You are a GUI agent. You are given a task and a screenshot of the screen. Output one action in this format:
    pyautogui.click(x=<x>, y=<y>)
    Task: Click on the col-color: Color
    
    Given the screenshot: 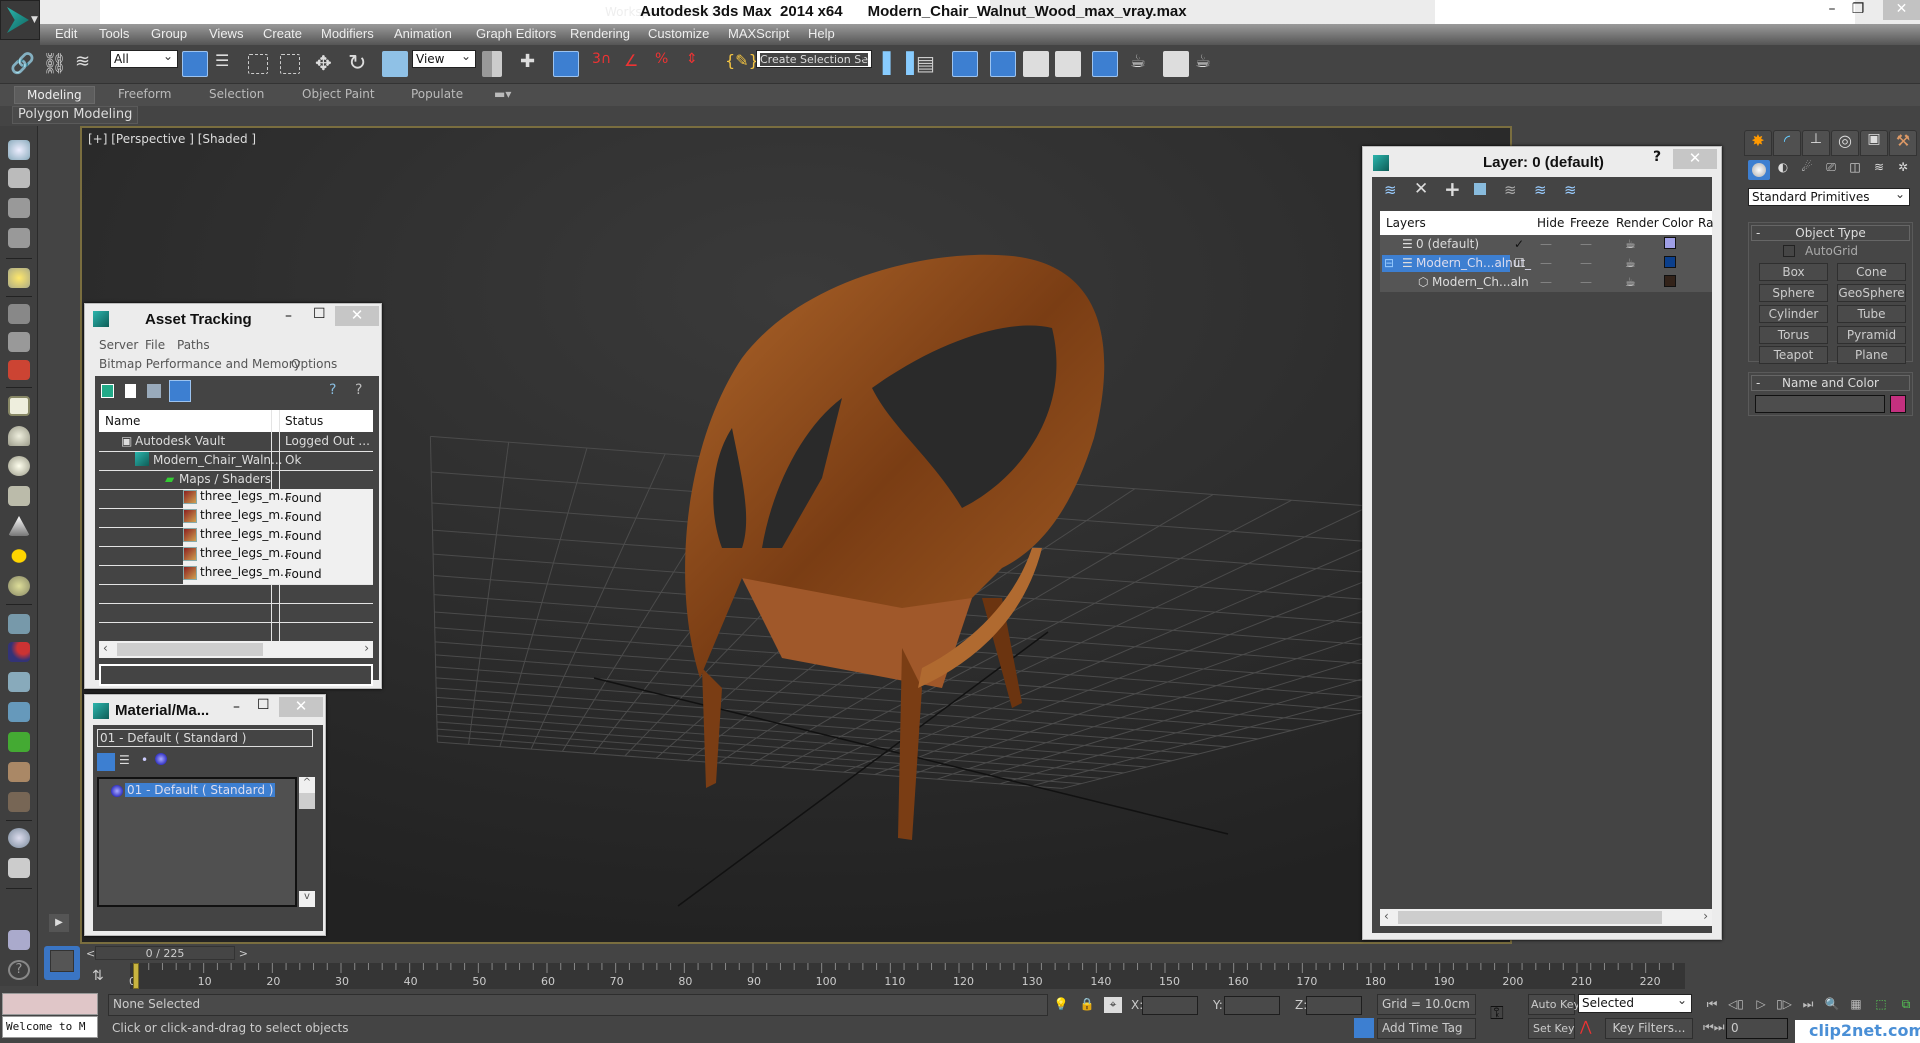 What is the action you would take?
    pyautogui.click(x=1677, y=223)
    